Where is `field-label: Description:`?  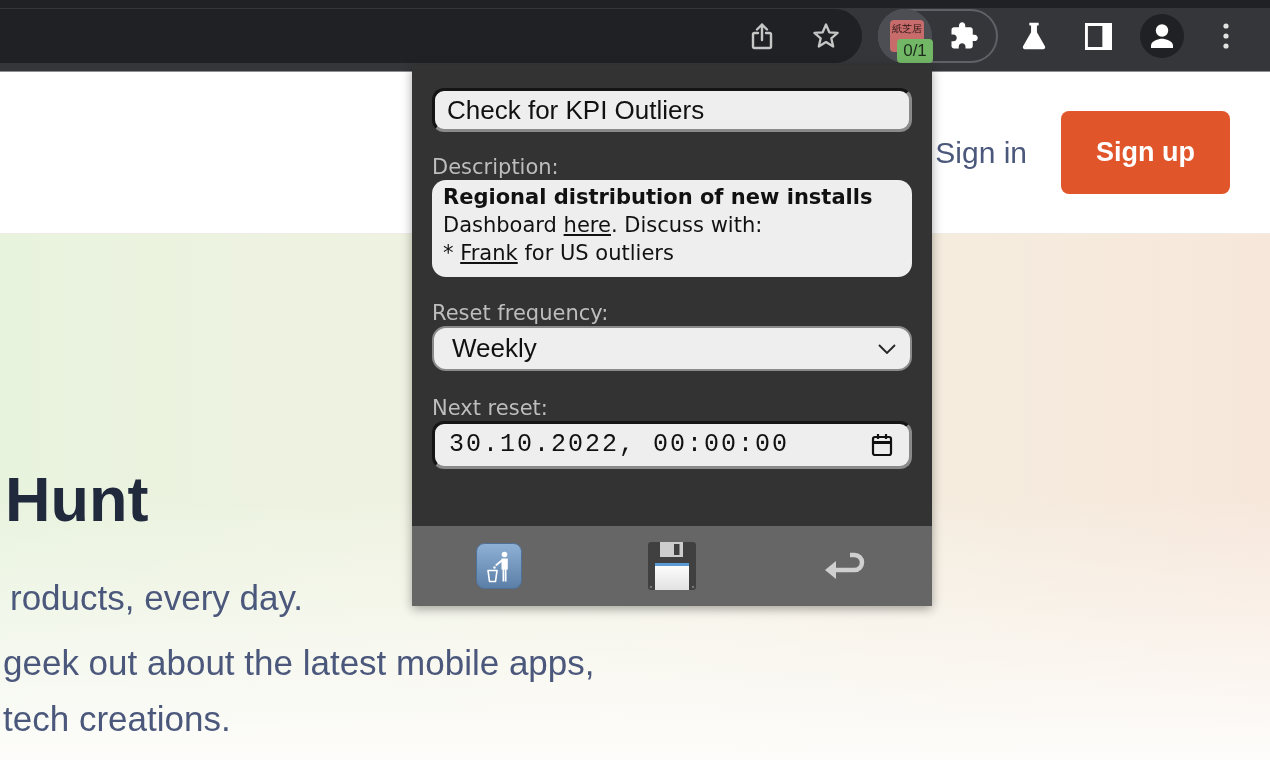 field-label: Description: is located at coordinates (495, 167).